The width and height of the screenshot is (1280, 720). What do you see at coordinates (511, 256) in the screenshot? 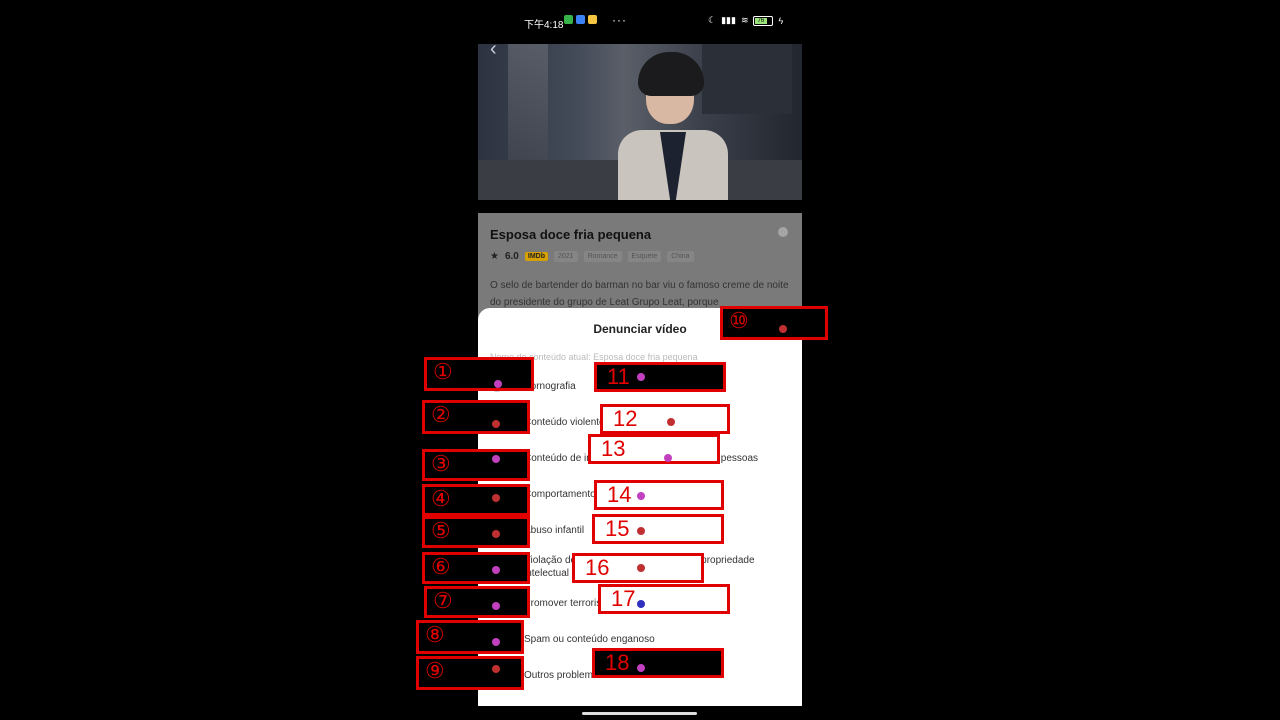
I see `rating-value: 6.0` at bounding box center [511, 256].